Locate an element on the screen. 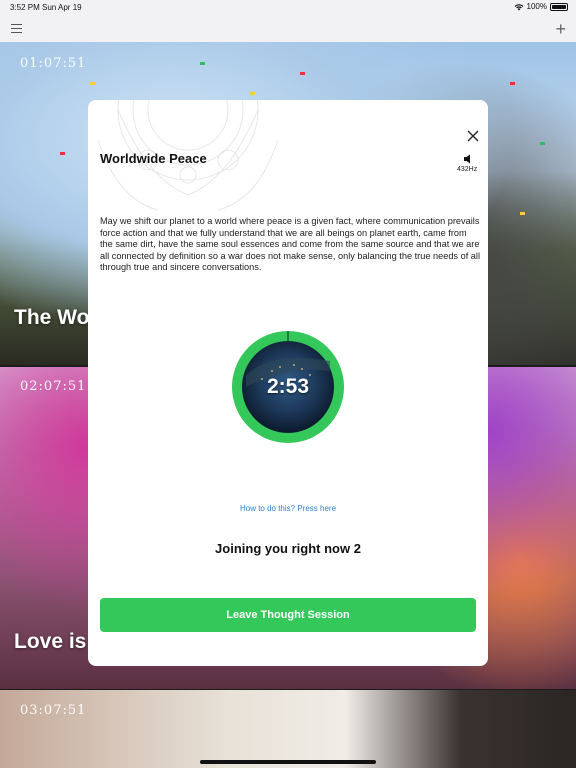 The image size is (576, 768). session-time: 01:07:51 is located at coordinates (53, 63).